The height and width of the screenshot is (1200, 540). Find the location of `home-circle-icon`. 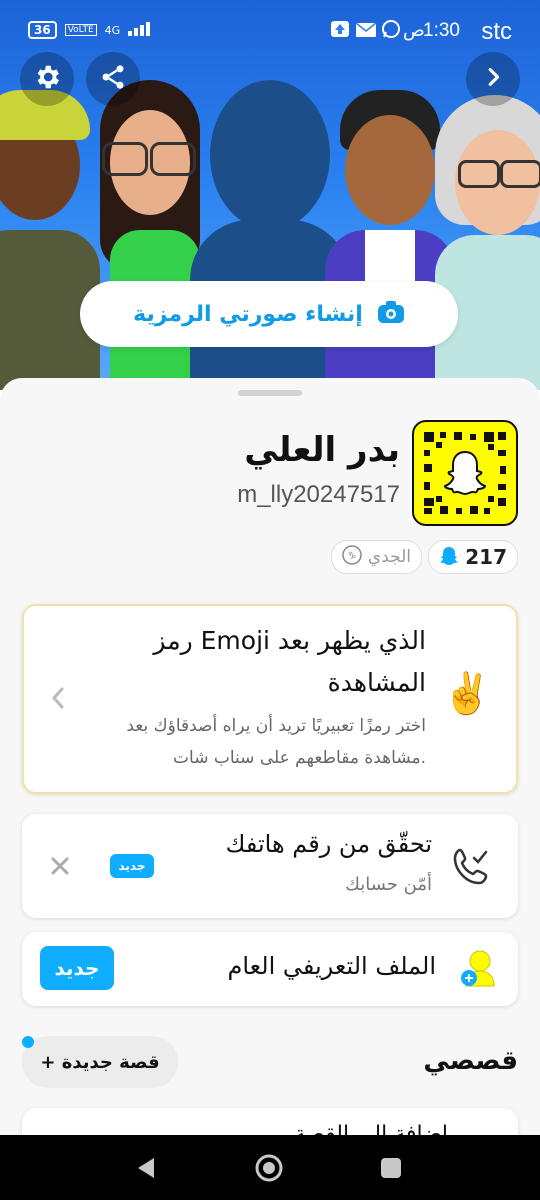

home-circle-icon is located at coordinates (269, 1170).